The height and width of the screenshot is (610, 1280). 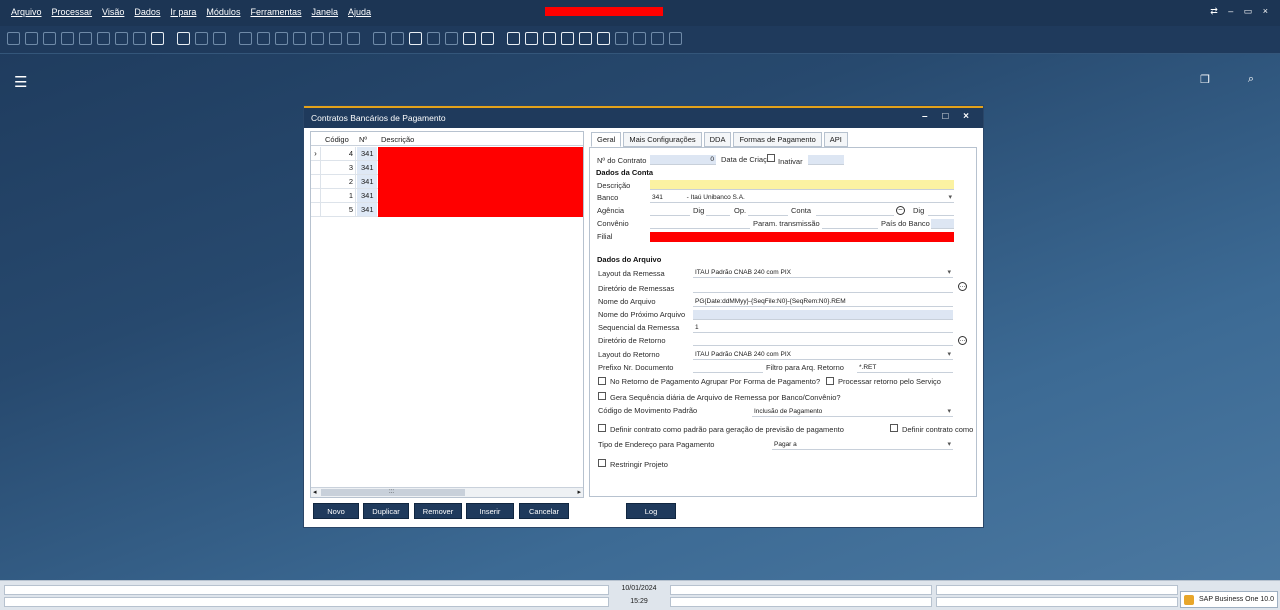 I want to click on filial-field, so click(x=802, y=237).